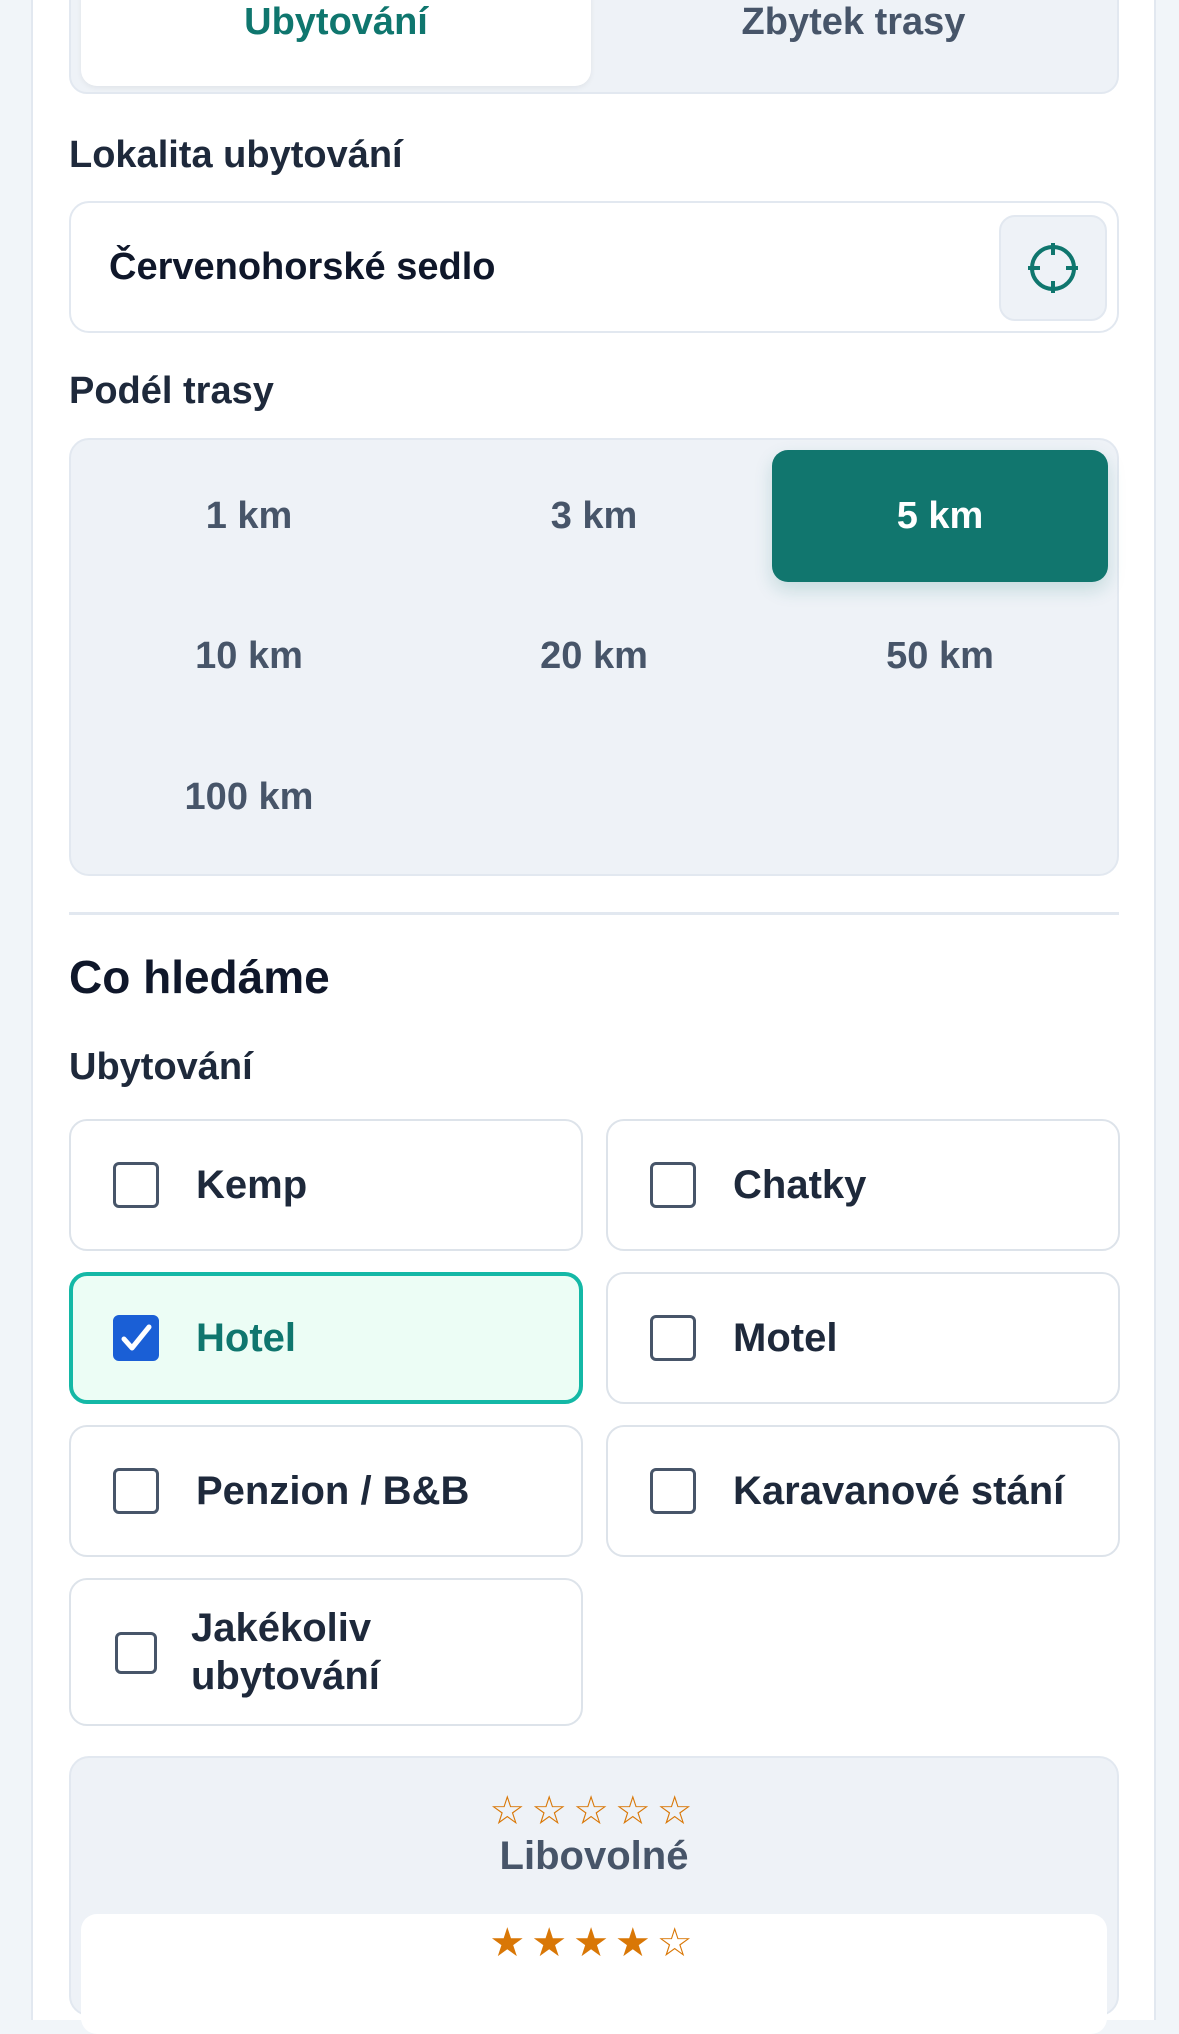 Image resolution: width=1179 pixels, height=2034 pixels. Describe the element at coordinates (785, 1337) in the screenshot. I see `option-label: Motel` at that location.